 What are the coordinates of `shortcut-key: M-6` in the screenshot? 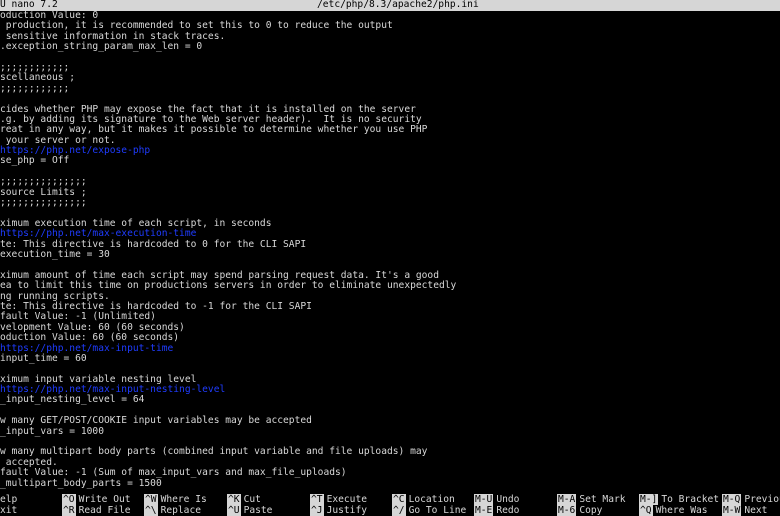 It's located at (567, 510).